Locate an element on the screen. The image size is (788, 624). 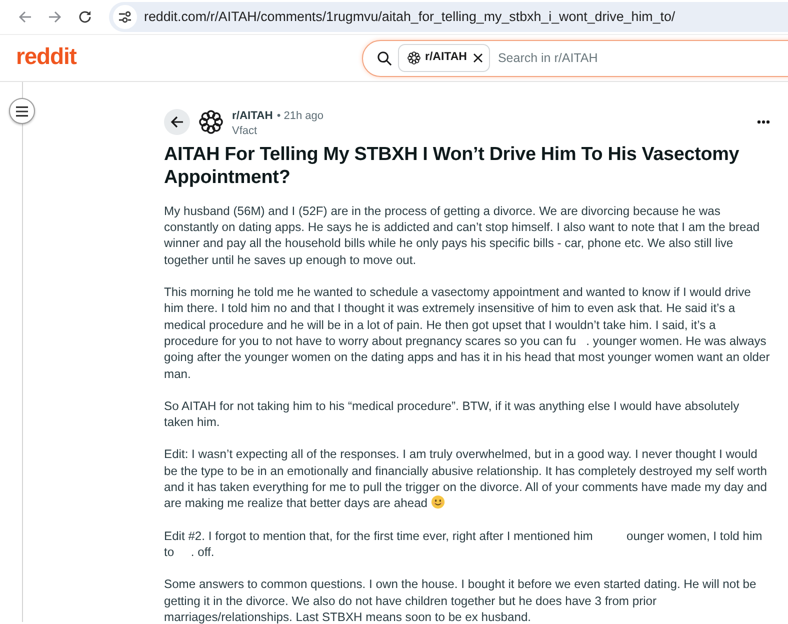
post-title: AITAH For Telling My STBXH I Won’t Drive Him To His Vasectomy Appointment? is located at coordinates (452, 166).